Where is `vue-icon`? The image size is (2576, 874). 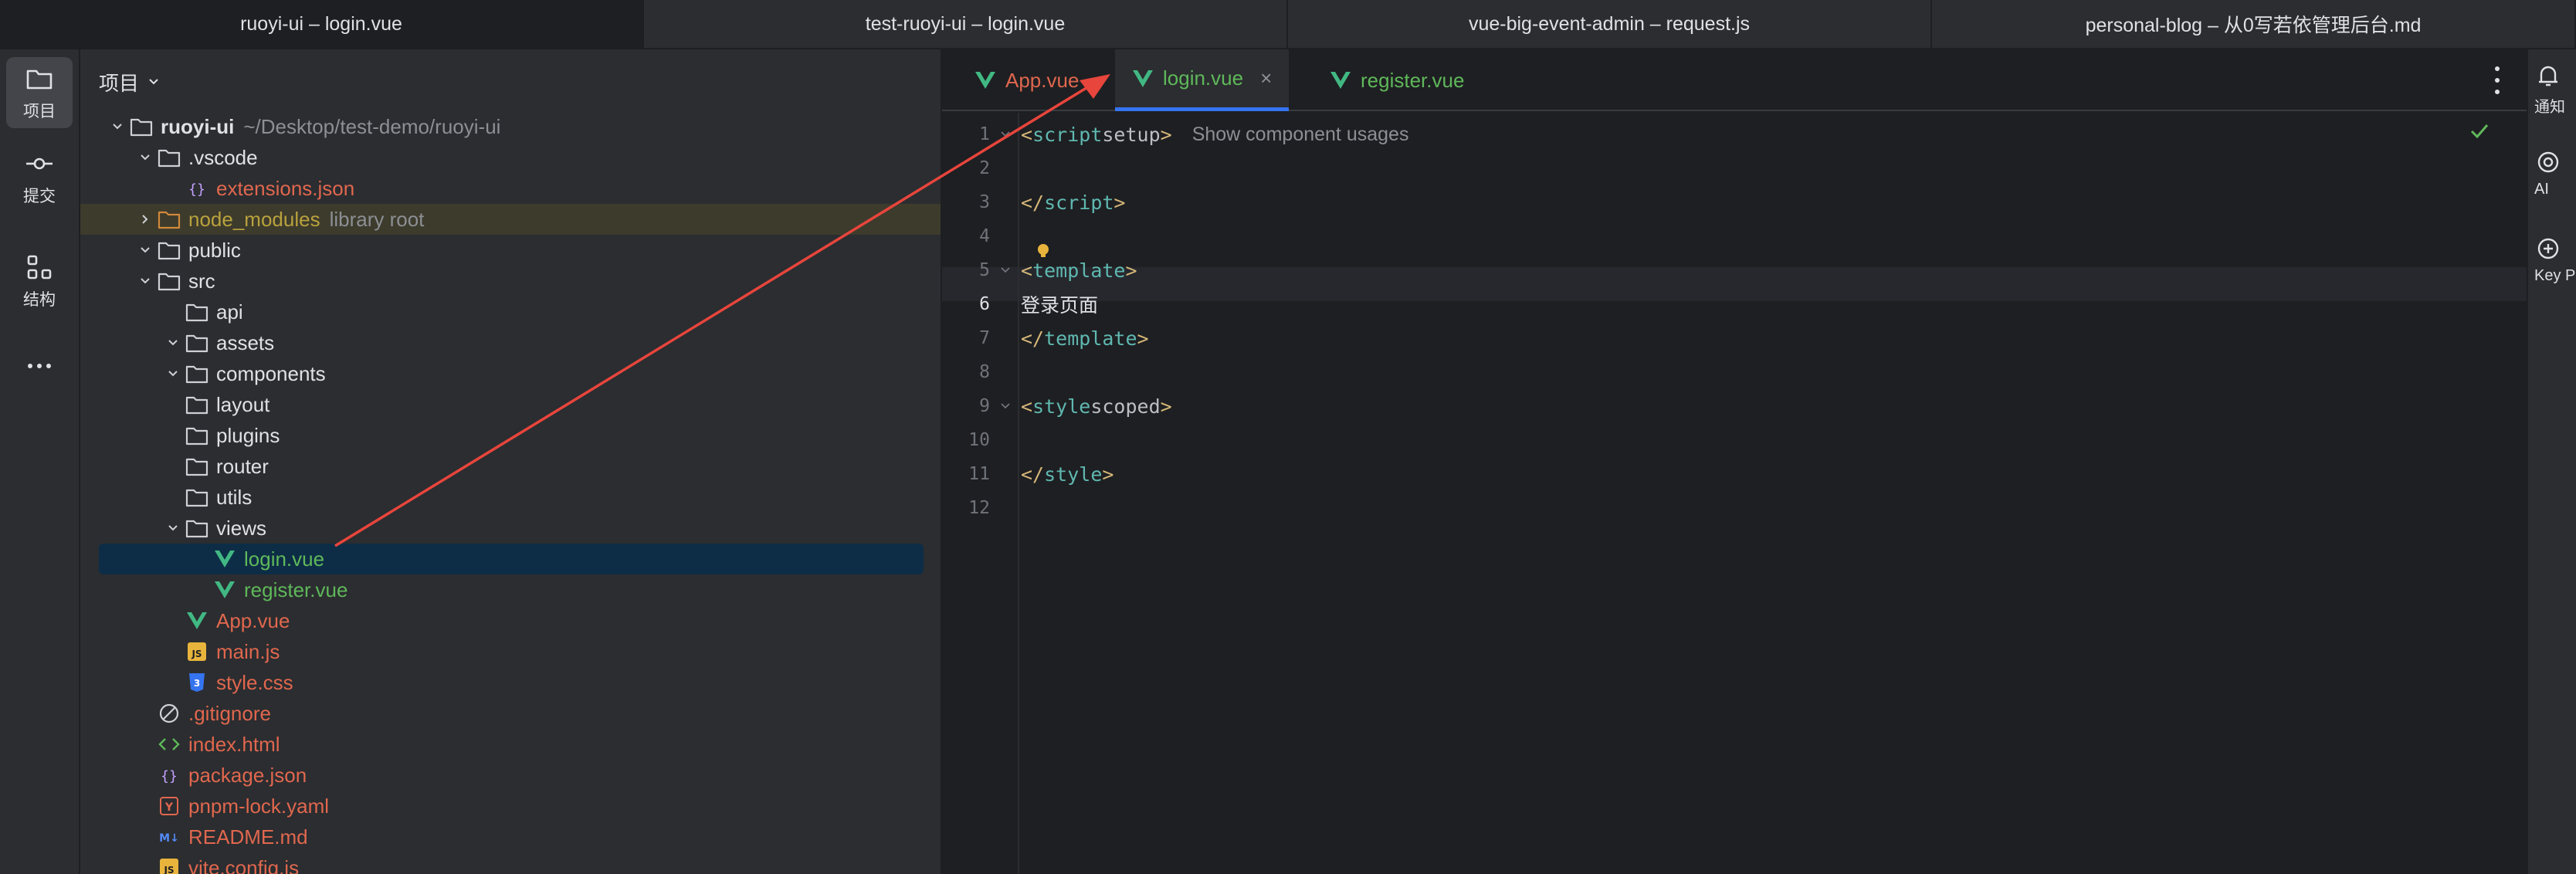 vue-icon is located at coordinates (985, 81).